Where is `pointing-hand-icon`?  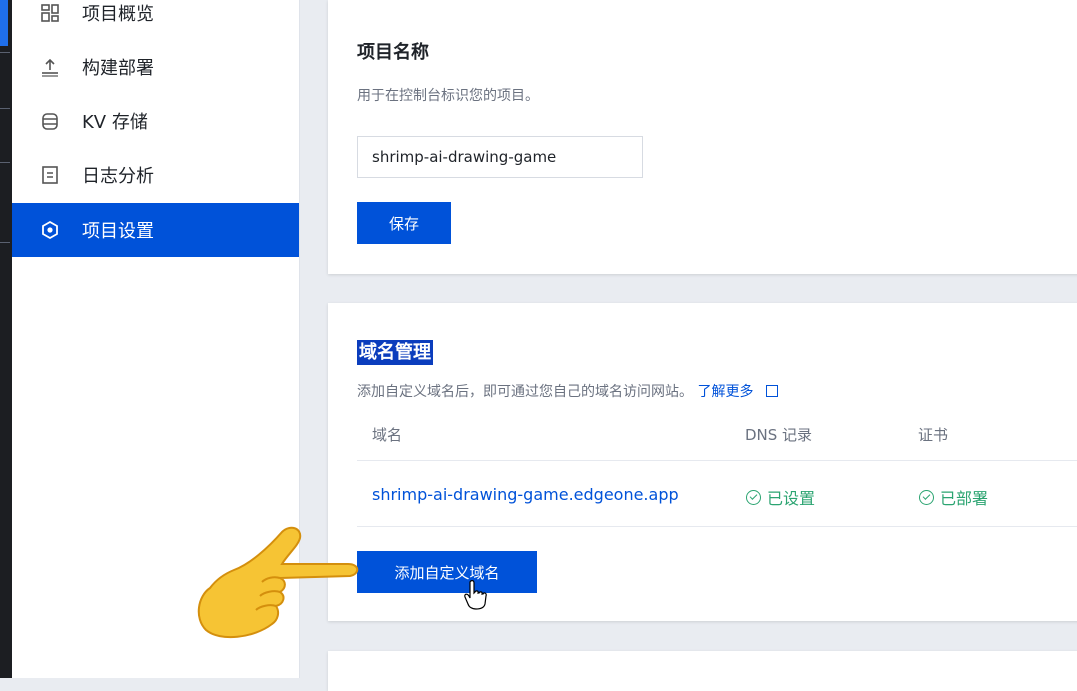
pointing-hand-icon is located at coordinates (278, 582).